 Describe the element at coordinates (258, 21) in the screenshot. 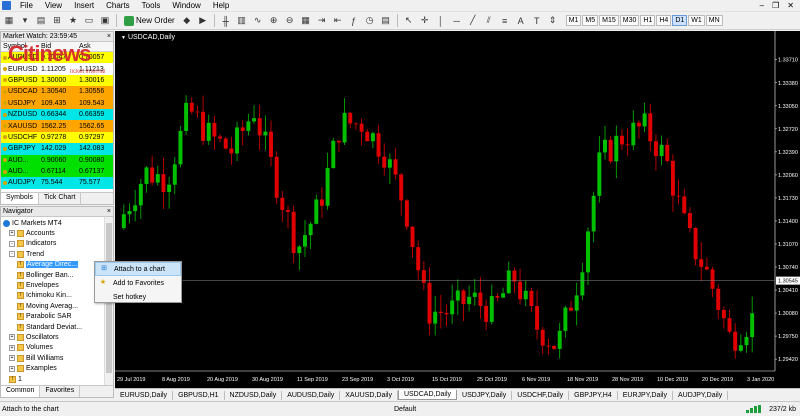

I see `line-chart-icon: ∿` at that location.